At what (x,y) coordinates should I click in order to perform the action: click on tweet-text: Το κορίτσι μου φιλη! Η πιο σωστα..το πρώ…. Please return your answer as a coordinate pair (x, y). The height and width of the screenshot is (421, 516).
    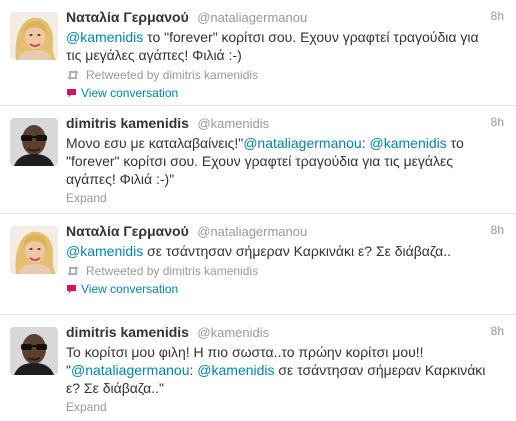
    Looking at the image, I should click on (277, 370).